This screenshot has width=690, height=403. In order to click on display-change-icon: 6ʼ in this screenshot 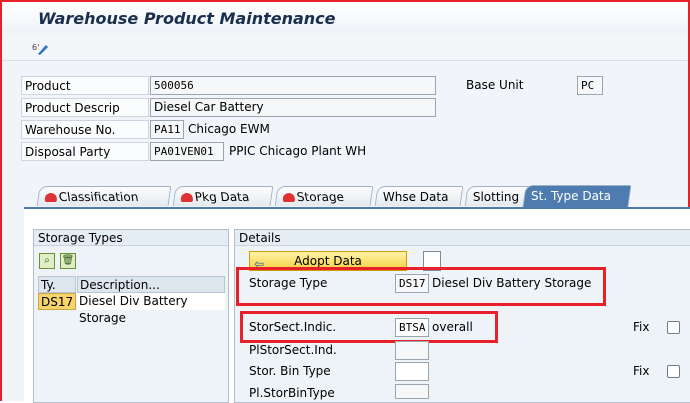, I will do `click(41, 48)`.